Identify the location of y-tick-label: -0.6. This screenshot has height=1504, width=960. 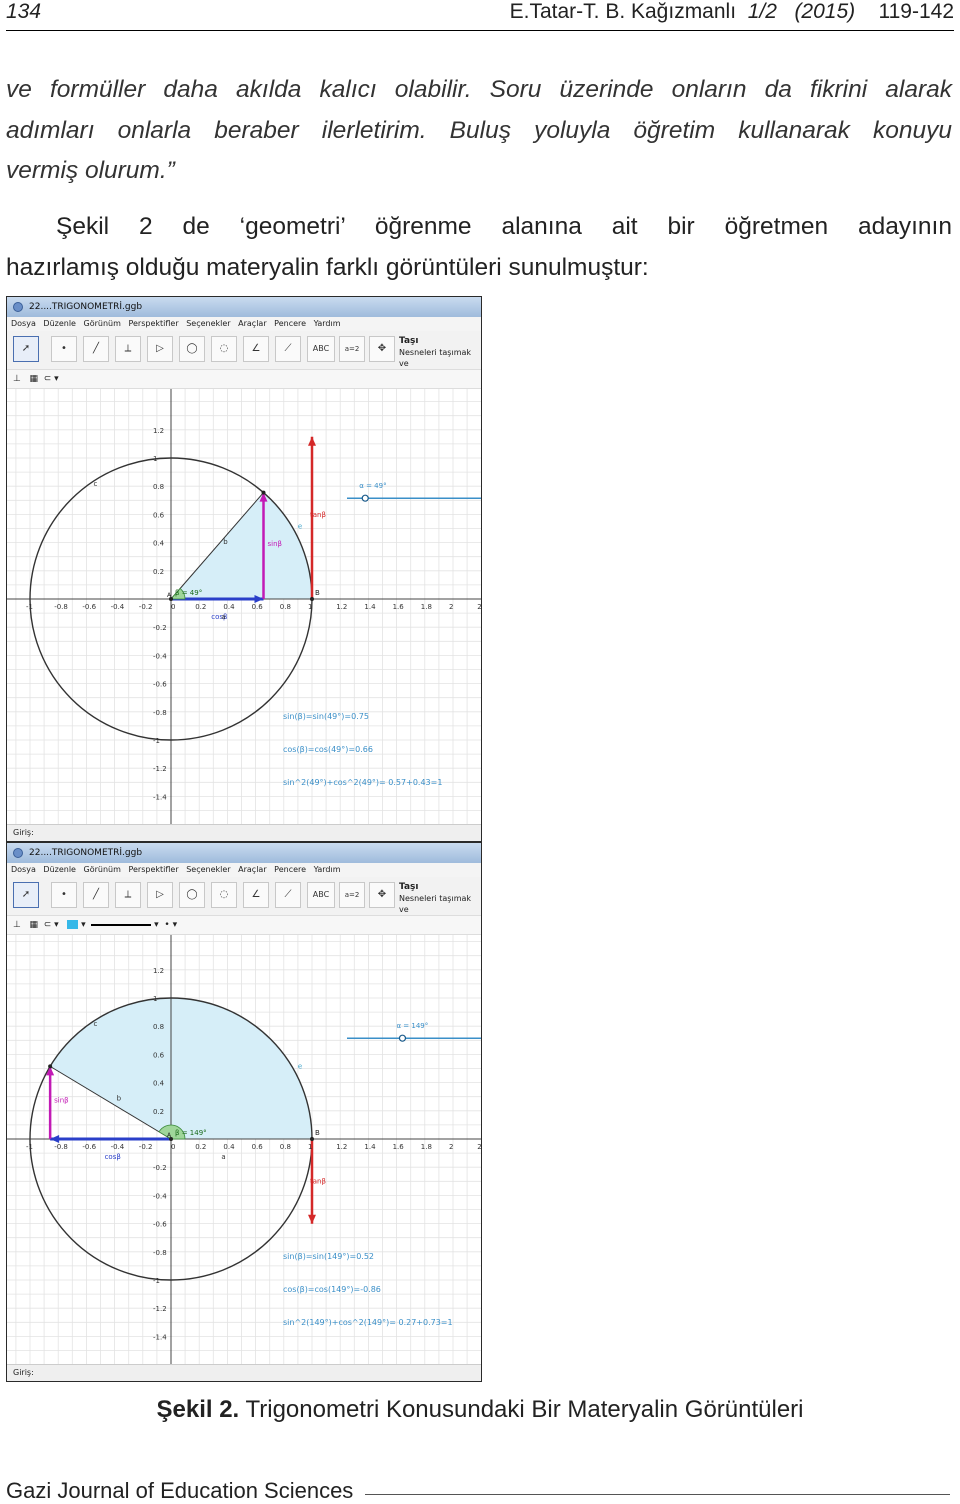
(160, 685).